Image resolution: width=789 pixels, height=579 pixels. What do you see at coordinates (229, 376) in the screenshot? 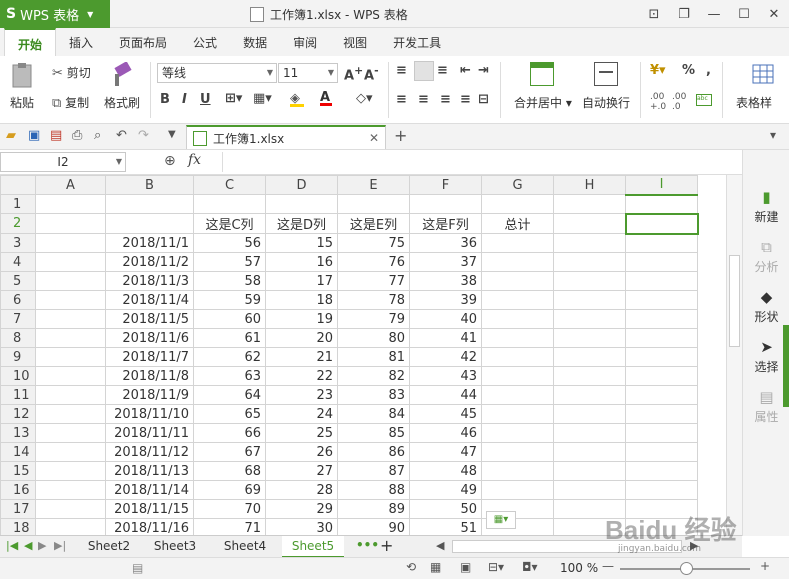
I see `value-cell-c: 63` at bounding box center [229, 376].